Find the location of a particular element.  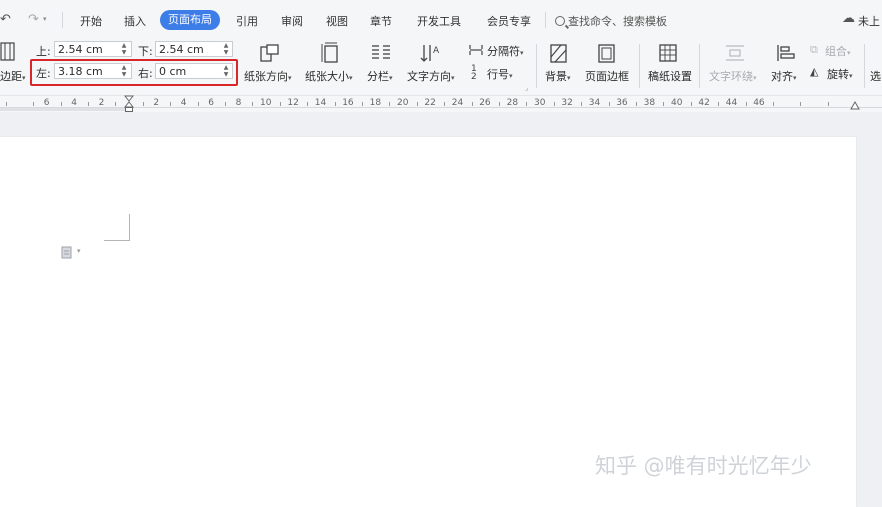

tab-page-layout: 页面布局 is located at coordinates (190, 20).